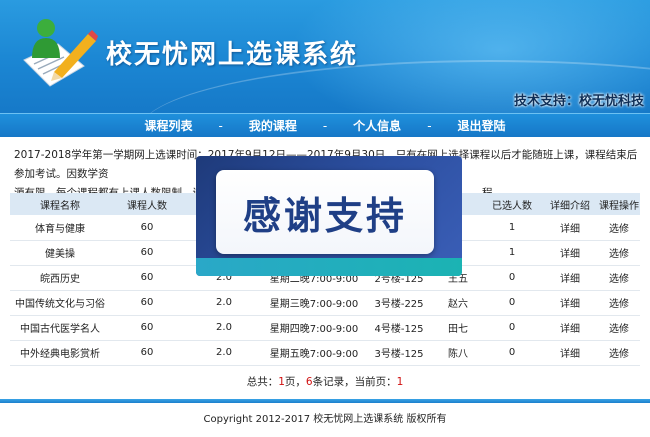 The width and height of the screenshot is (650, 437). I want to click on nav-my-courses: 我的课程, so click(273, 125).